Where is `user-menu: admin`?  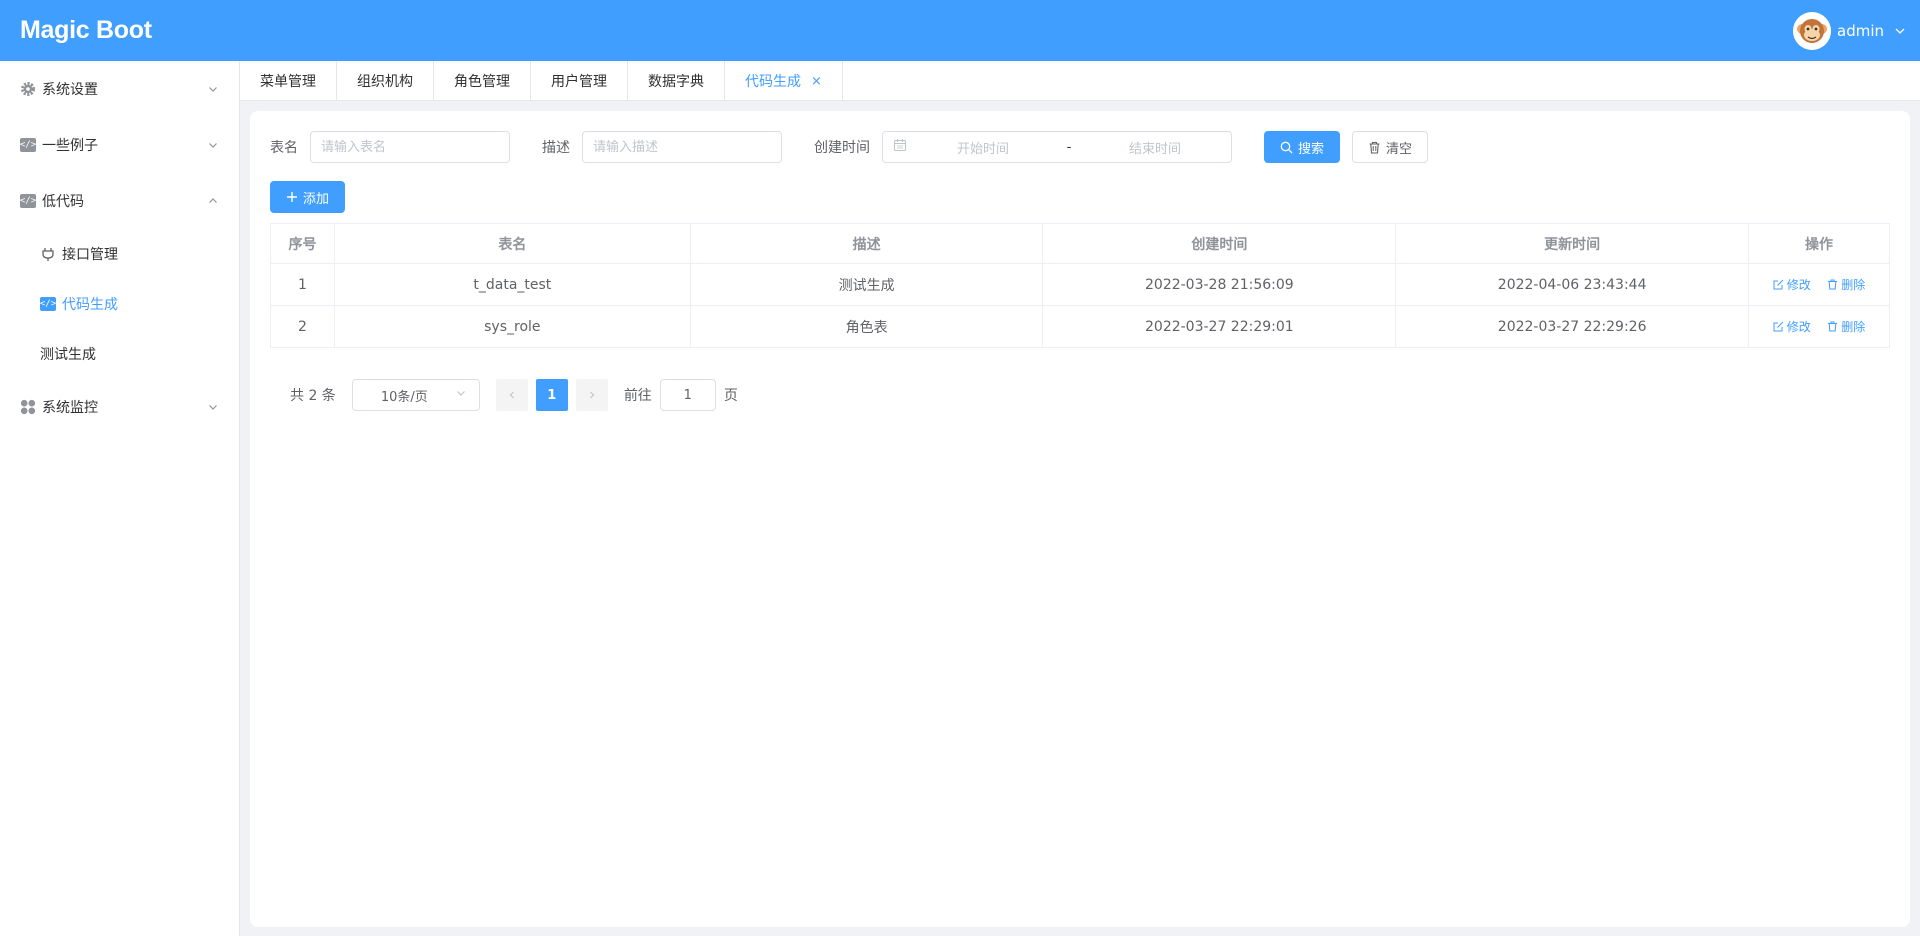 user-menu: admin is located at coordinates (1849, 30).